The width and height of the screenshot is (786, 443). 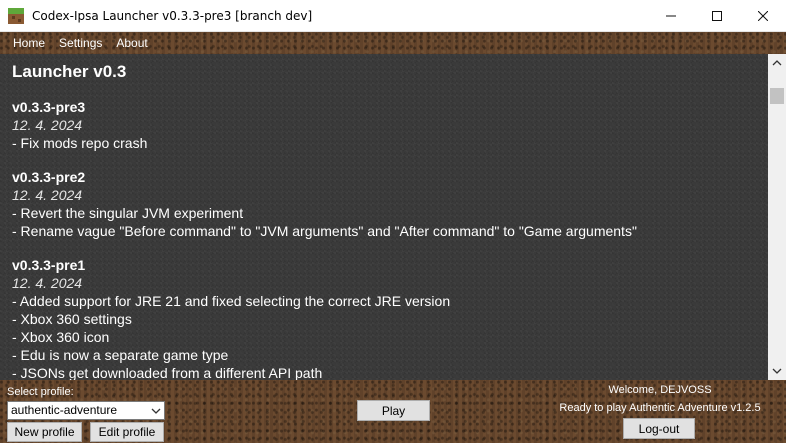 What do you see at coordinates (128, 213) in the screenshot?
I see `release-change: - Revert the singular JVM experiment` at bounding box center [128, 213].